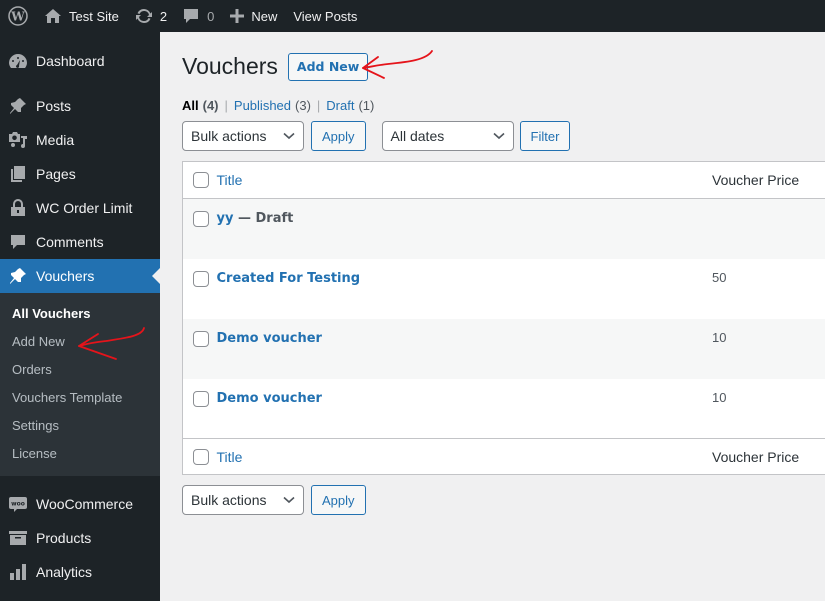  What do you see at coordinates (18, 538) in the screenshot?
I see `archive-icon` at bounding box center [18, 538].